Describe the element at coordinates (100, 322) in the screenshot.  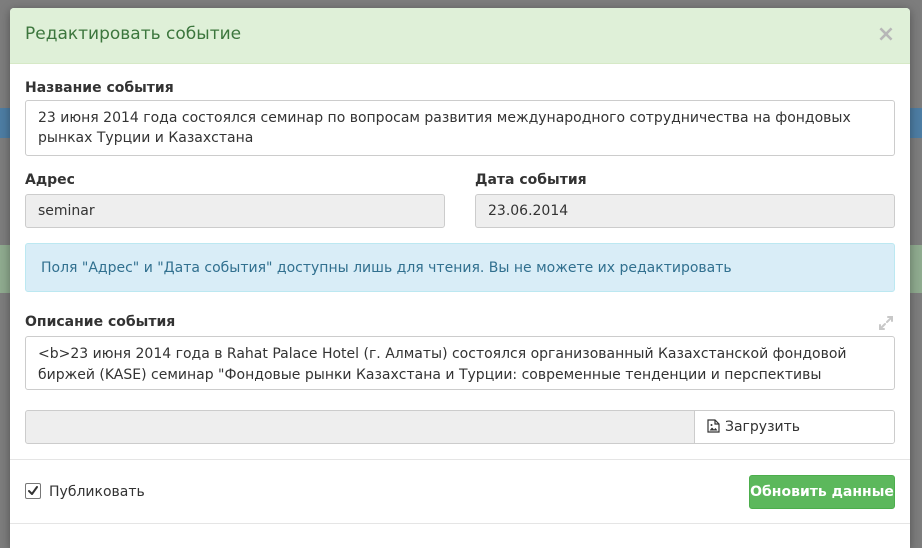
I see `description-label: Описание события` at that location.